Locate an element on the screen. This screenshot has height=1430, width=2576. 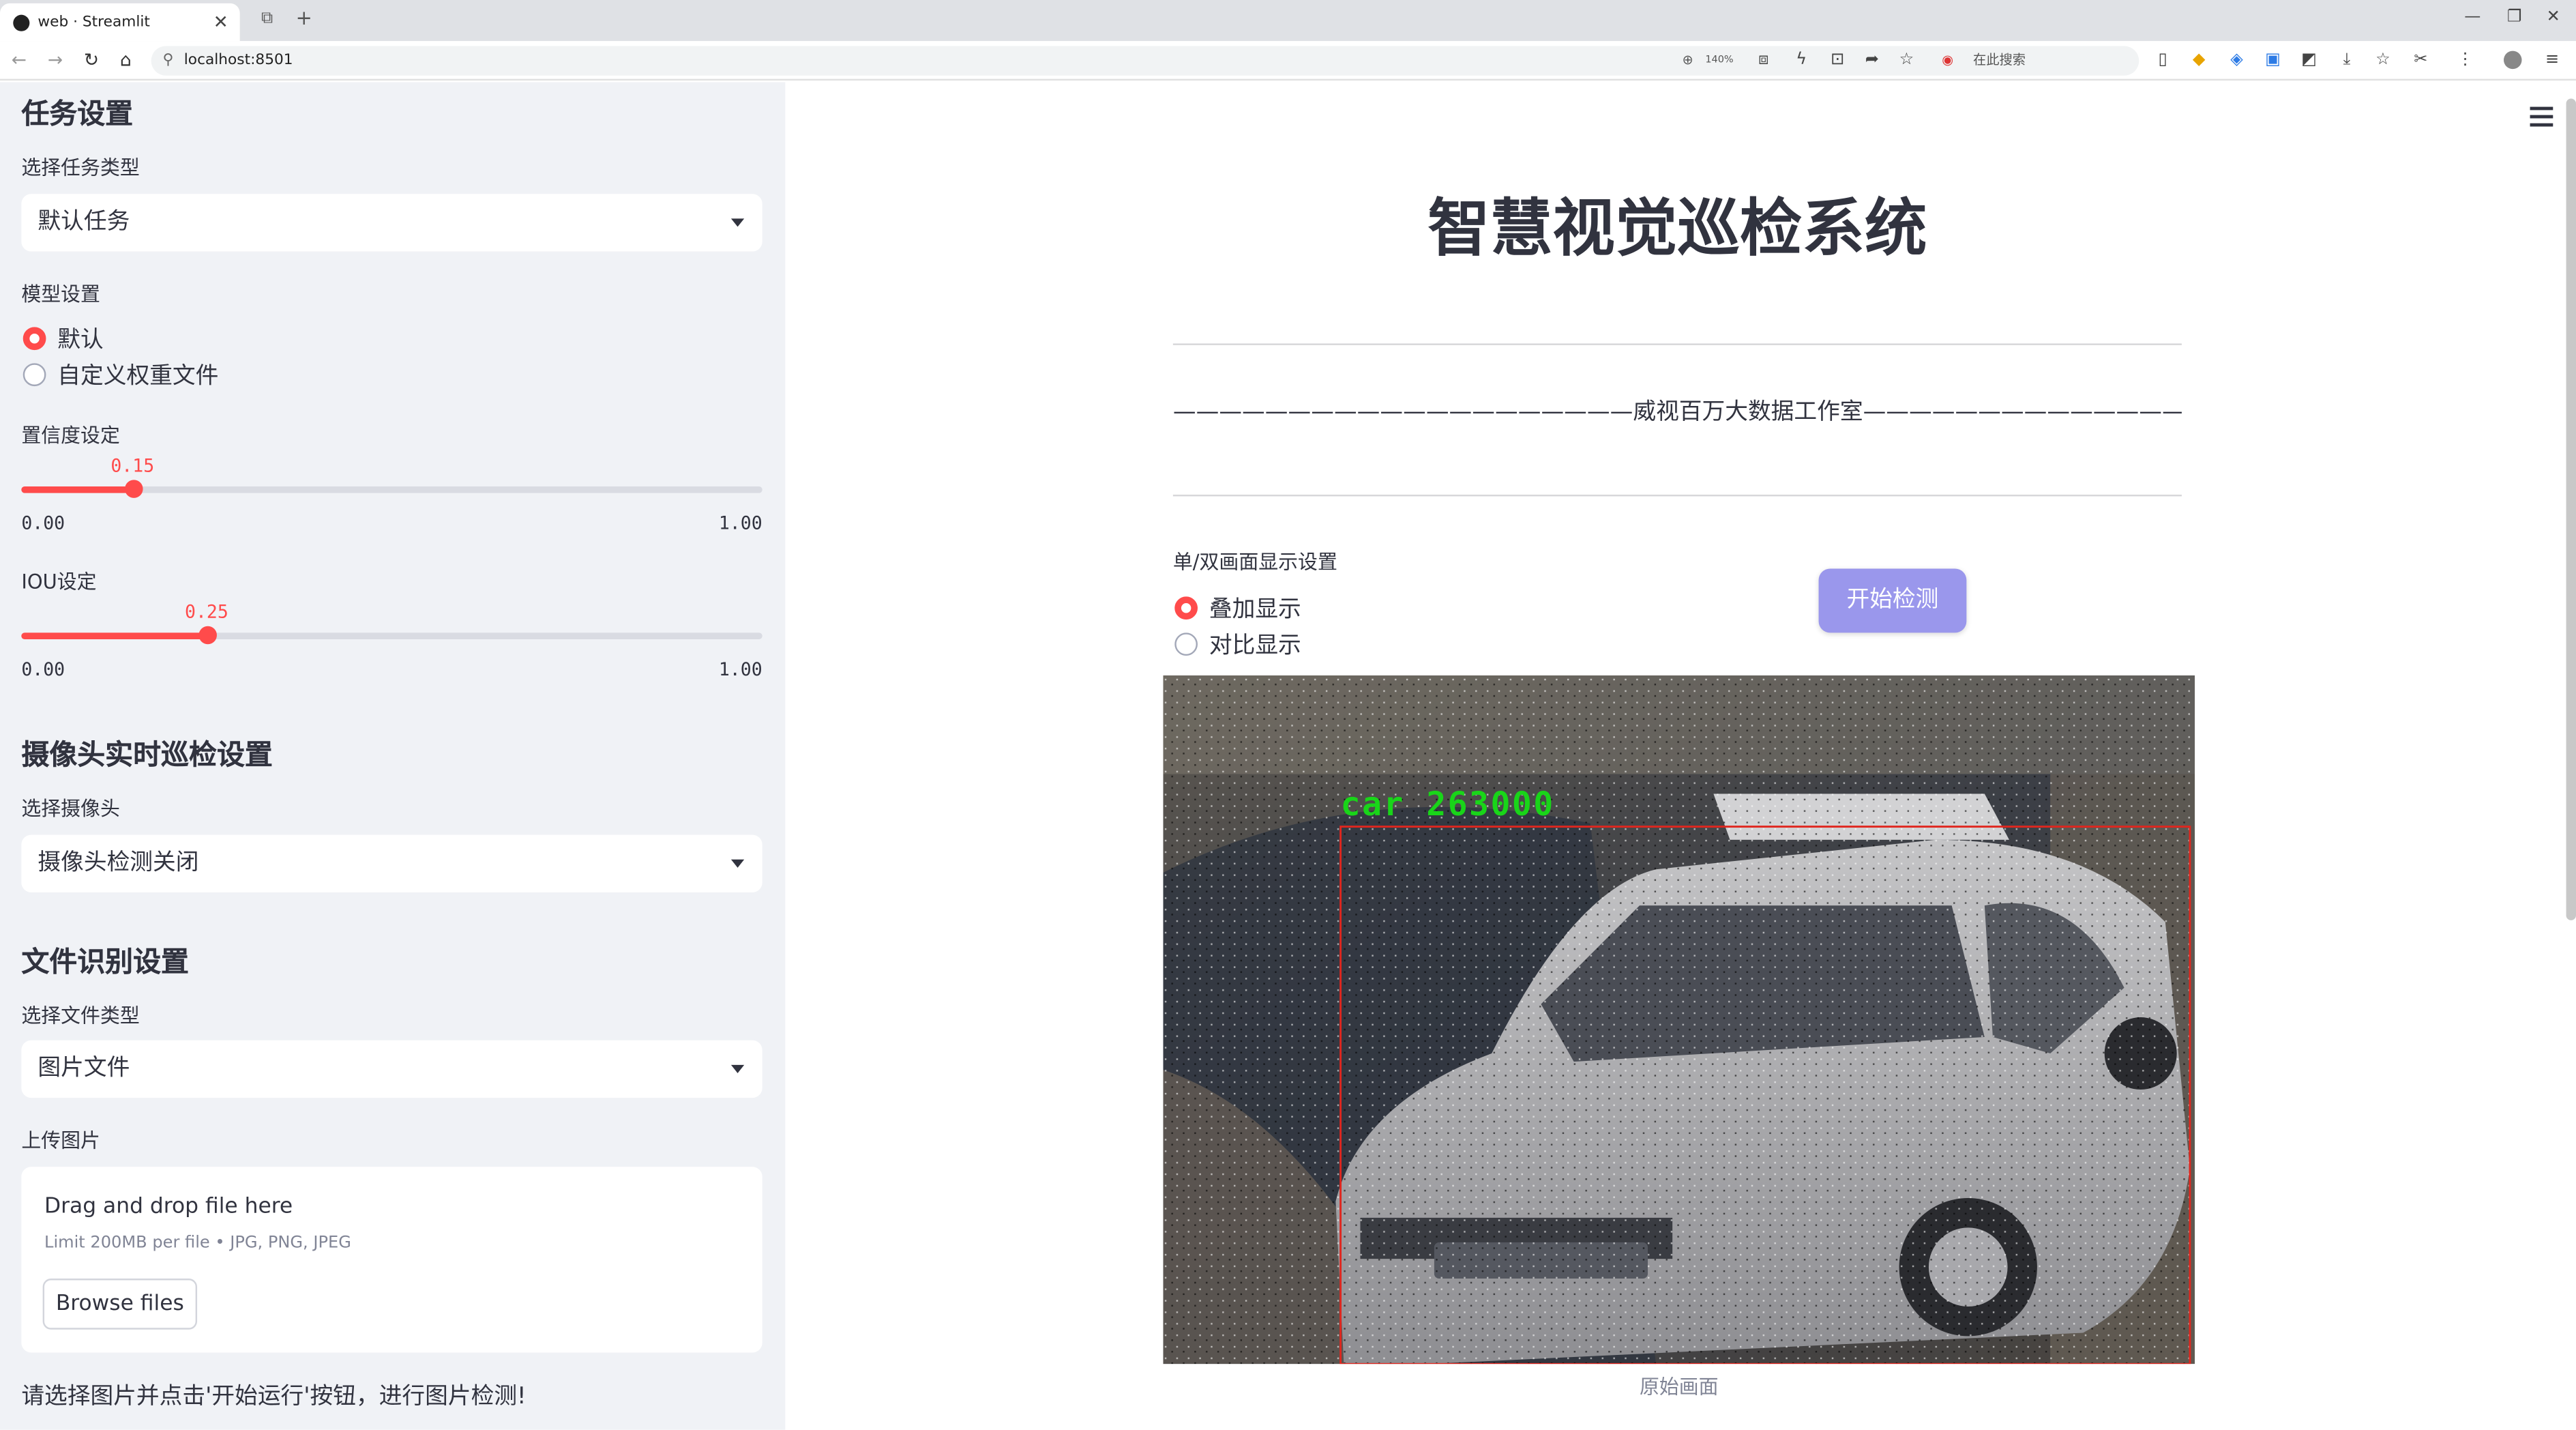
search-engine-icon: ◉ is located at coordinates (1947, 60).